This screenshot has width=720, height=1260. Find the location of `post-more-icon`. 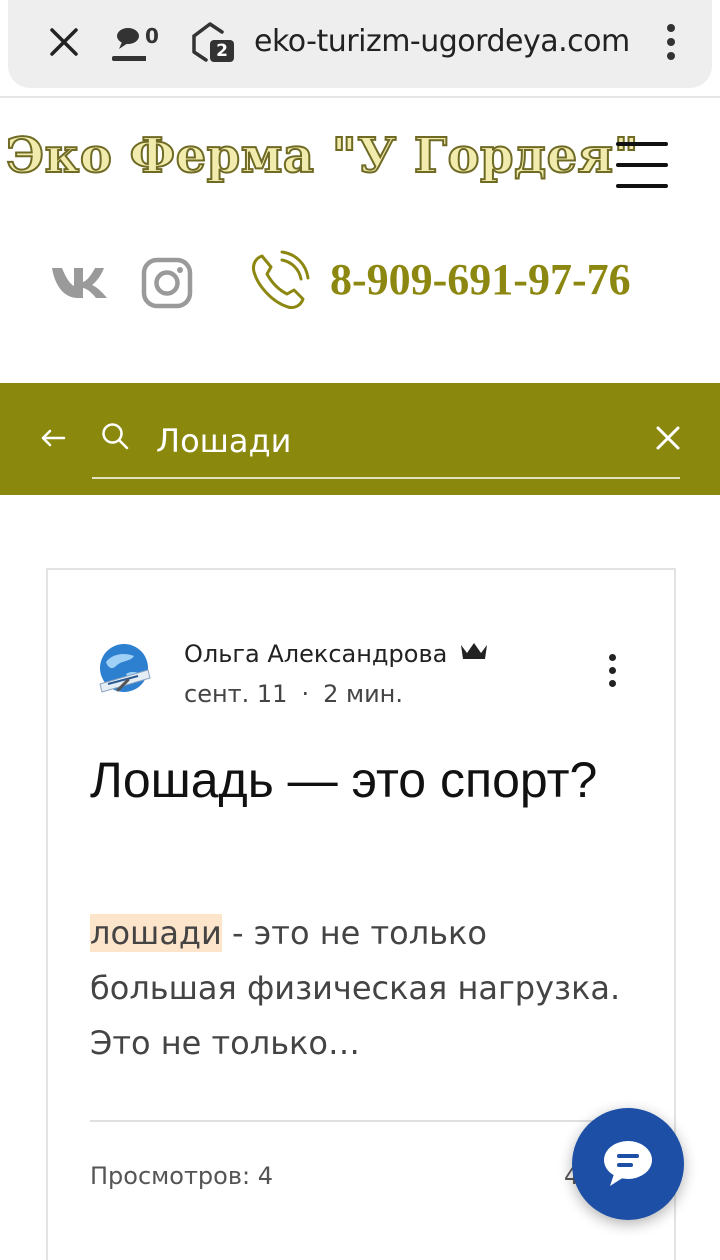

post-more-icon is located at coordinates (612, 672).